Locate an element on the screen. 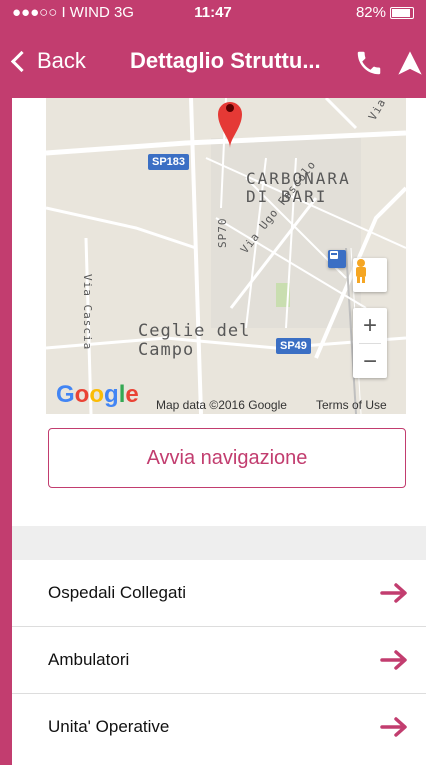 The width and height of the screenshot is (426, 765). list-item-label: Ospedali Collegati is located at coordinates (117, 592).